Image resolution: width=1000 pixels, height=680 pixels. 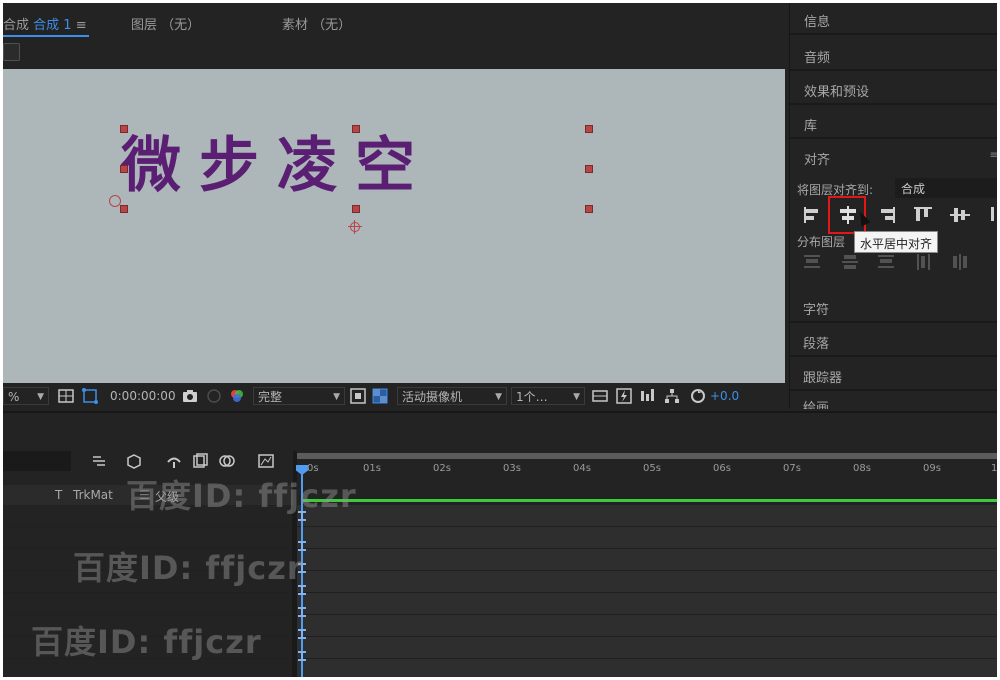 What do you see at coordinates (817, 160) in the screenshot?
I see `panel-align-label: 对齐` at bounding box center [817, 160].